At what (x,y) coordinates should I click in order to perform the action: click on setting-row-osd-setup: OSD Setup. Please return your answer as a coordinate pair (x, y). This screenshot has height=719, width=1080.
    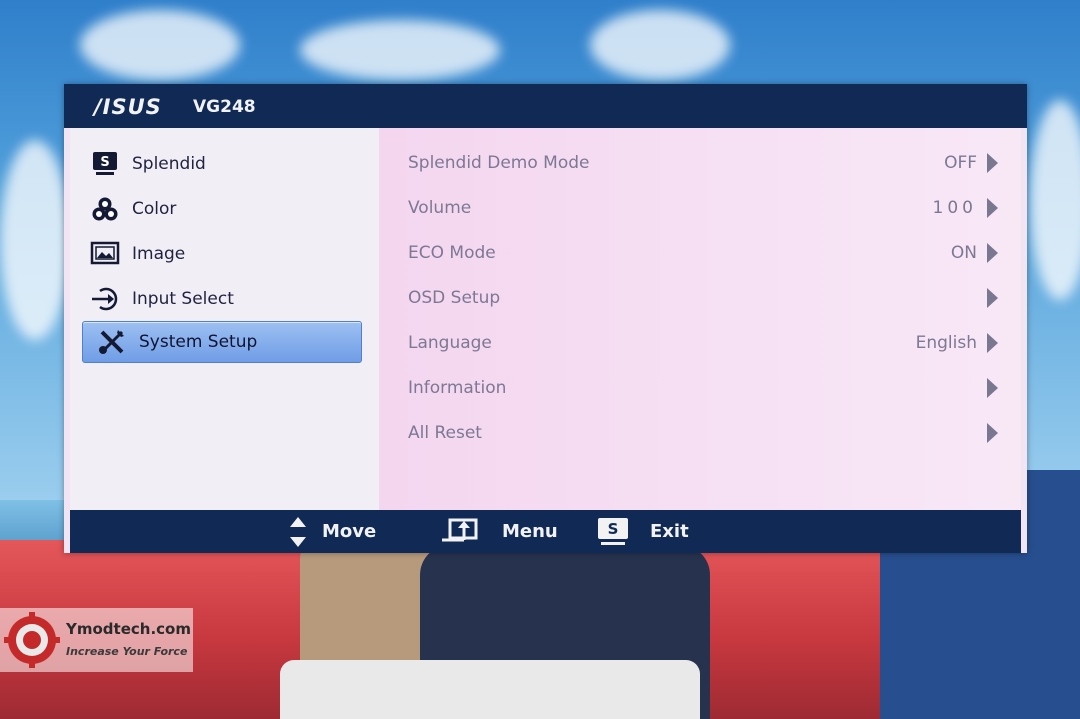
    Looking at the image, I should click on (703, 298).